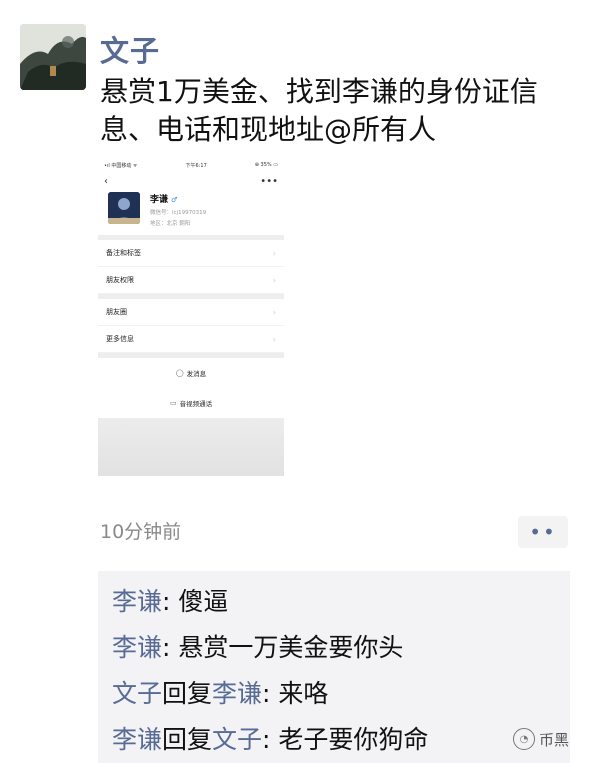  What do you see at coordinates (120, 339) in the screenshot?
I see `row-label: 更多信息` at bounding box center [120, 339].